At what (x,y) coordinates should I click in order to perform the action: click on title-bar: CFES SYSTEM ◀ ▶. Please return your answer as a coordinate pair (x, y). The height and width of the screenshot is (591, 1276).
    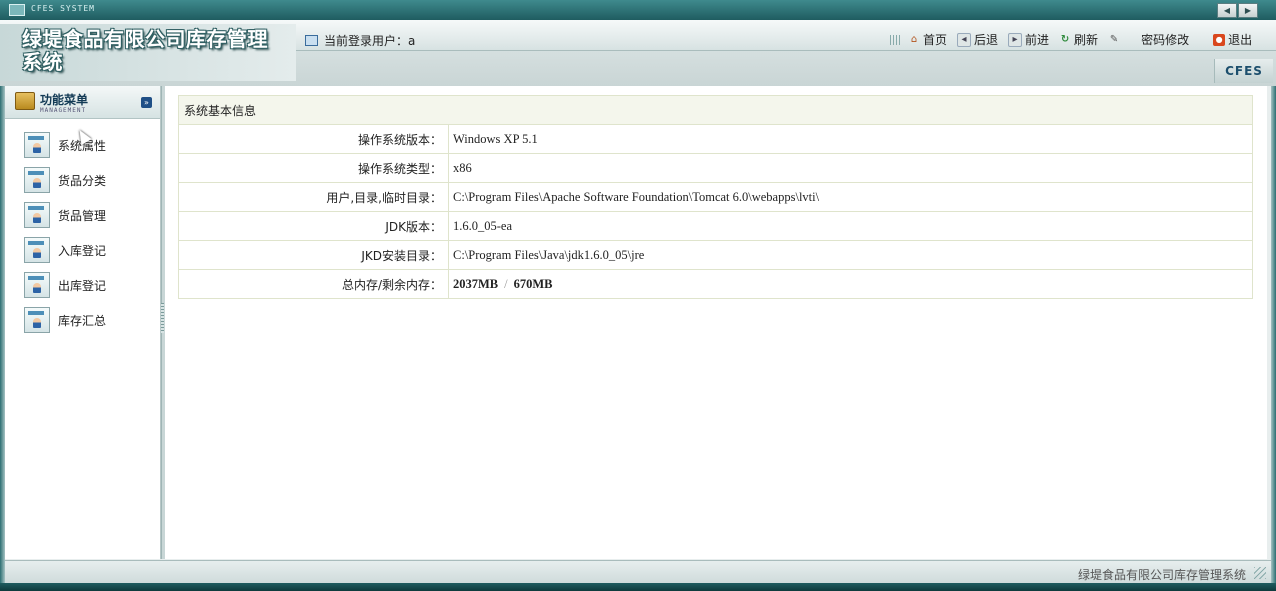
    Looking at the image, I should click on (638, 10).